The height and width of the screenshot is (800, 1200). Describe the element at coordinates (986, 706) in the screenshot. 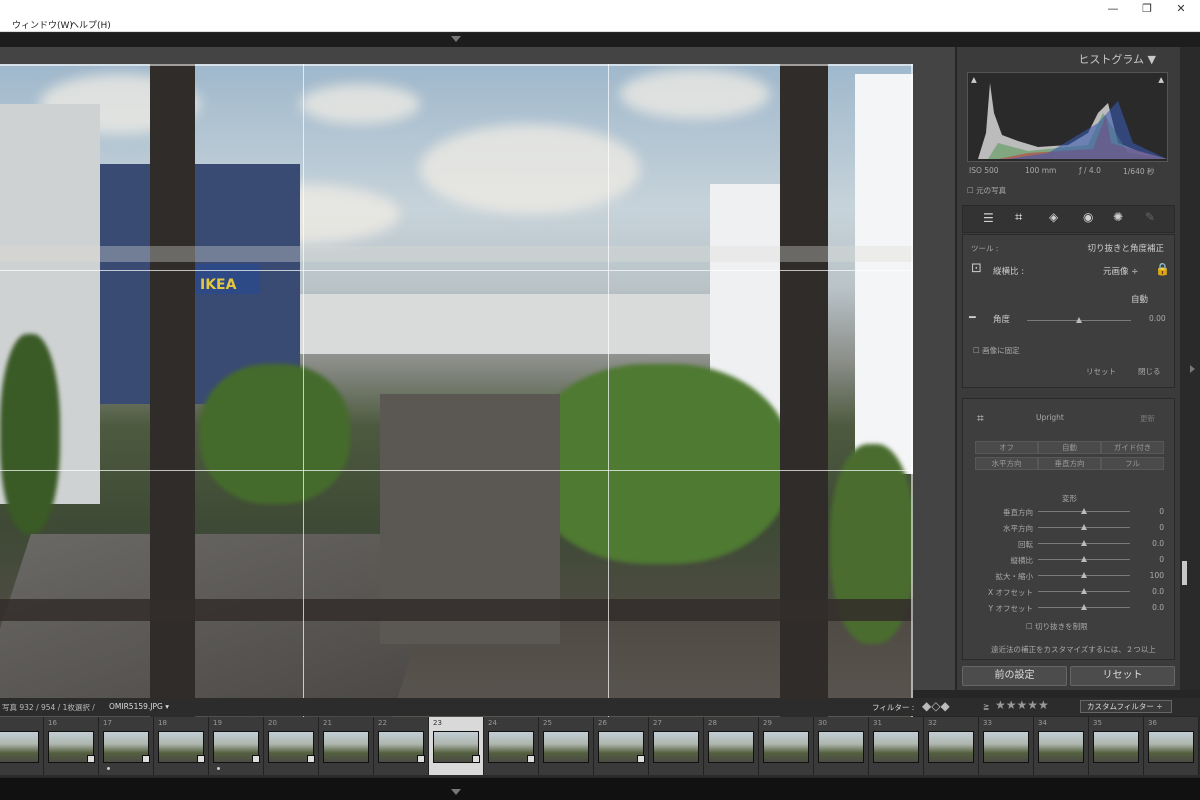

I see `rating-operator: ≧` at that location.